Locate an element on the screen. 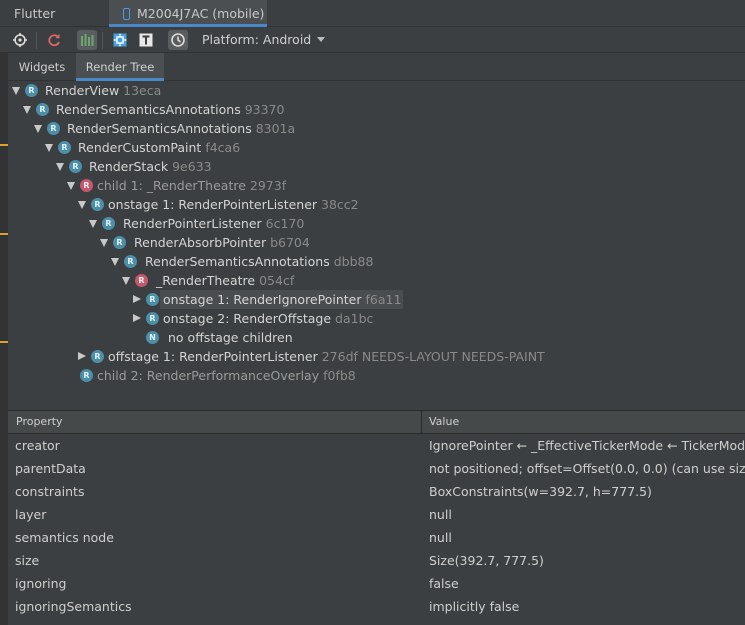 Image resolution: width=745 pixels, height=625 pixels. tab-label: M2004J7AC (mobile) is located at coordinates (201, 13).